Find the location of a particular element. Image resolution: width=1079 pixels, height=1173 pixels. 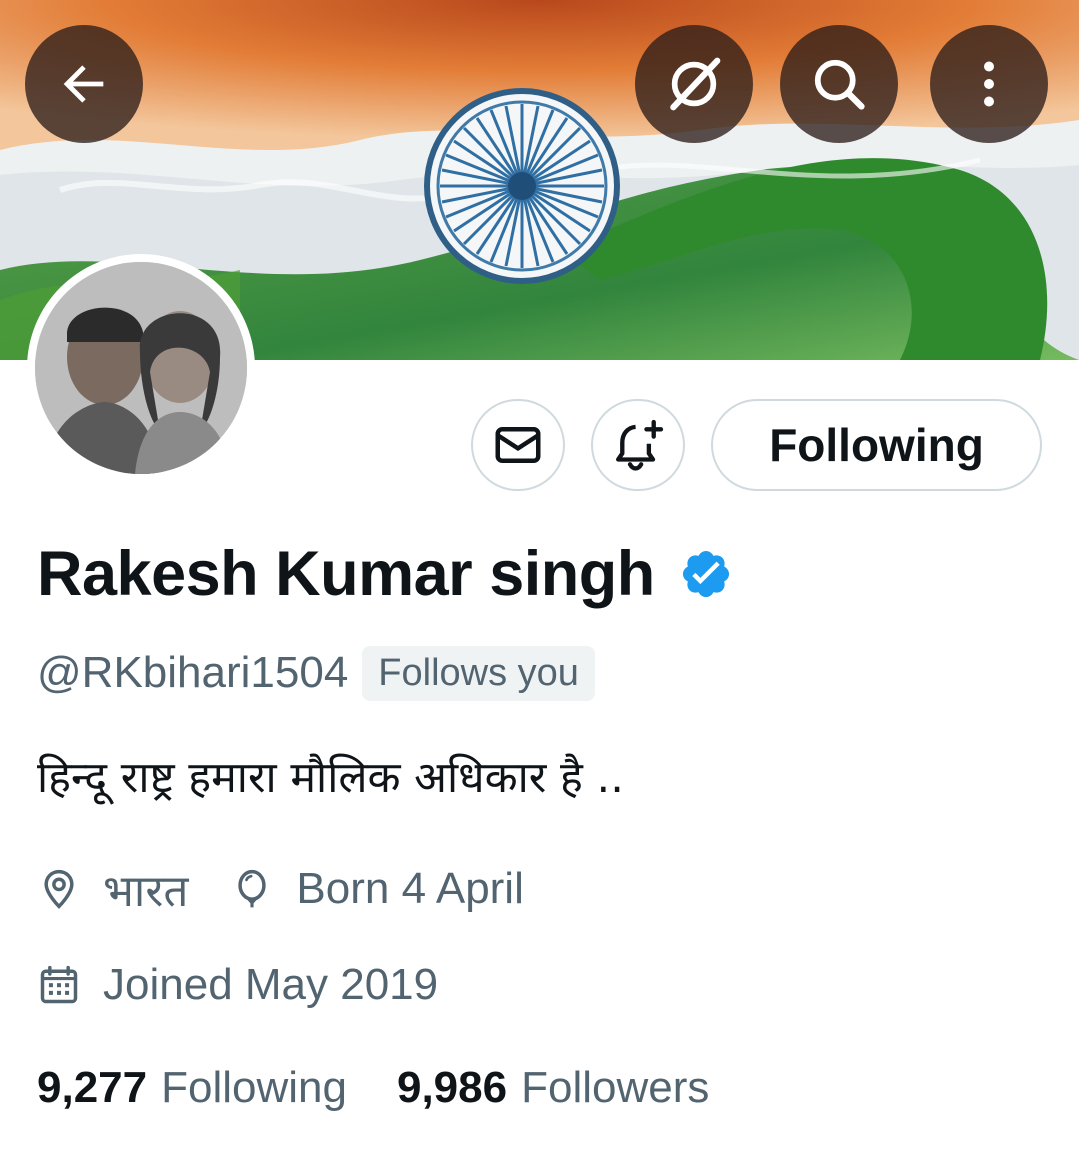

grok-button is located at coordinates (694, 84).